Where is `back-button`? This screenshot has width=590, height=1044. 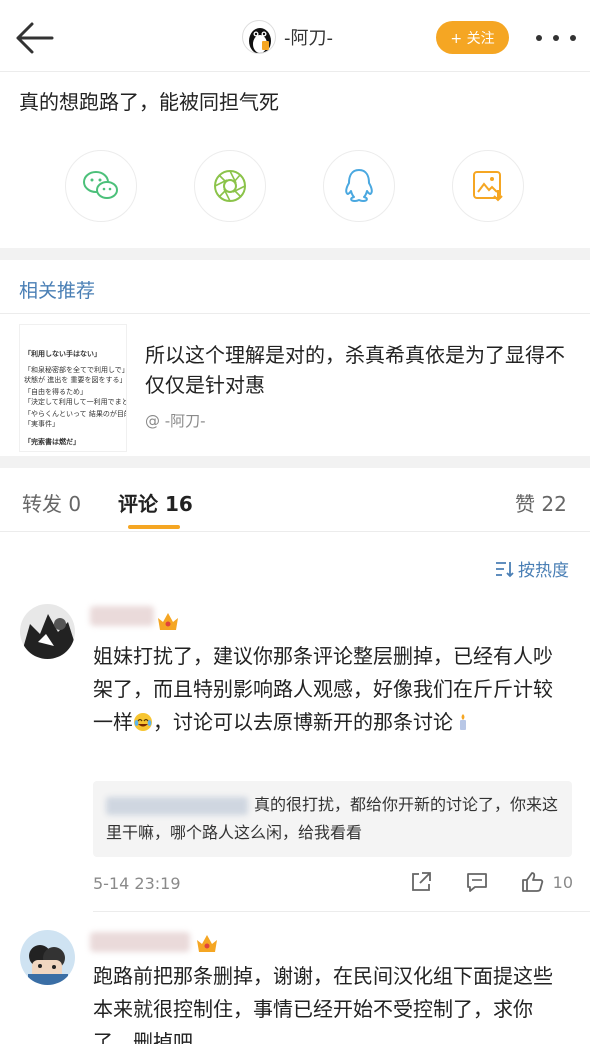 back-button is located at coordinates (34, 38).